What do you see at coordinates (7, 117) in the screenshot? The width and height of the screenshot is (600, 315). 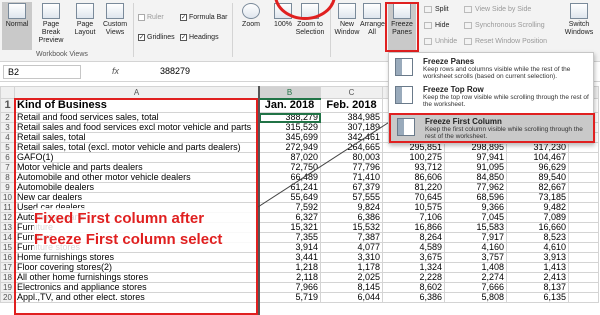 I see `row-number: 2` at bounding box center [7, 117].